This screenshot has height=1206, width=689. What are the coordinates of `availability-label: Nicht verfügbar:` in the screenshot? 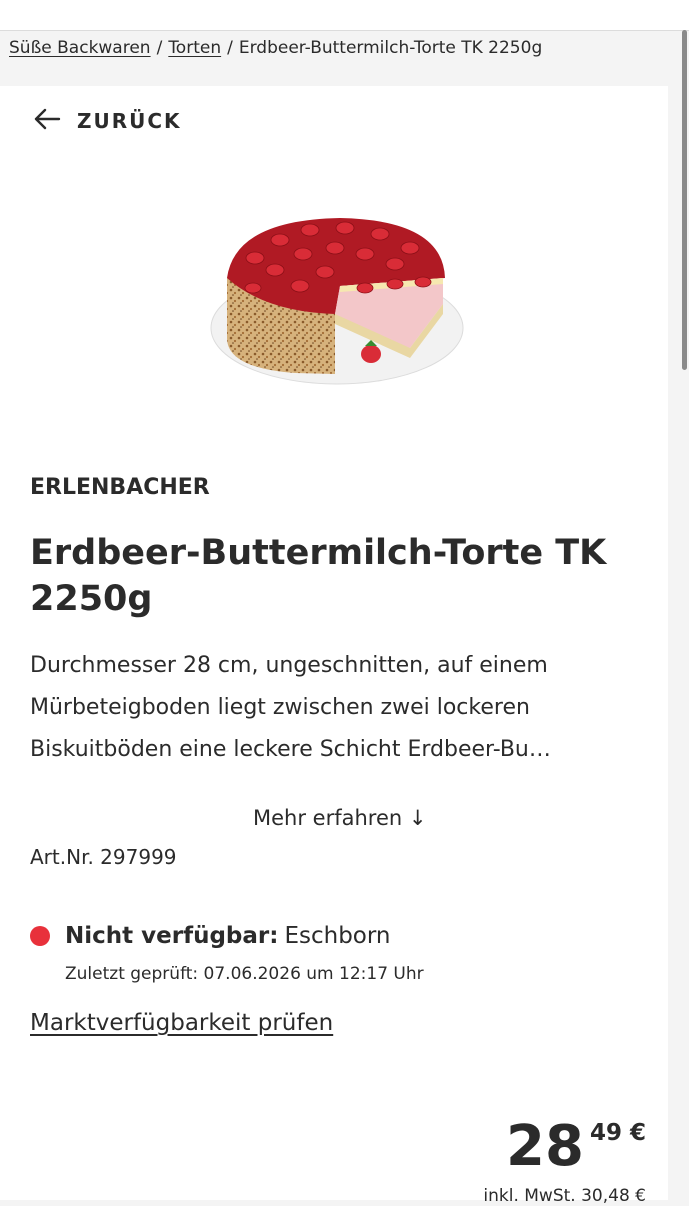 It's located at (172, 936).